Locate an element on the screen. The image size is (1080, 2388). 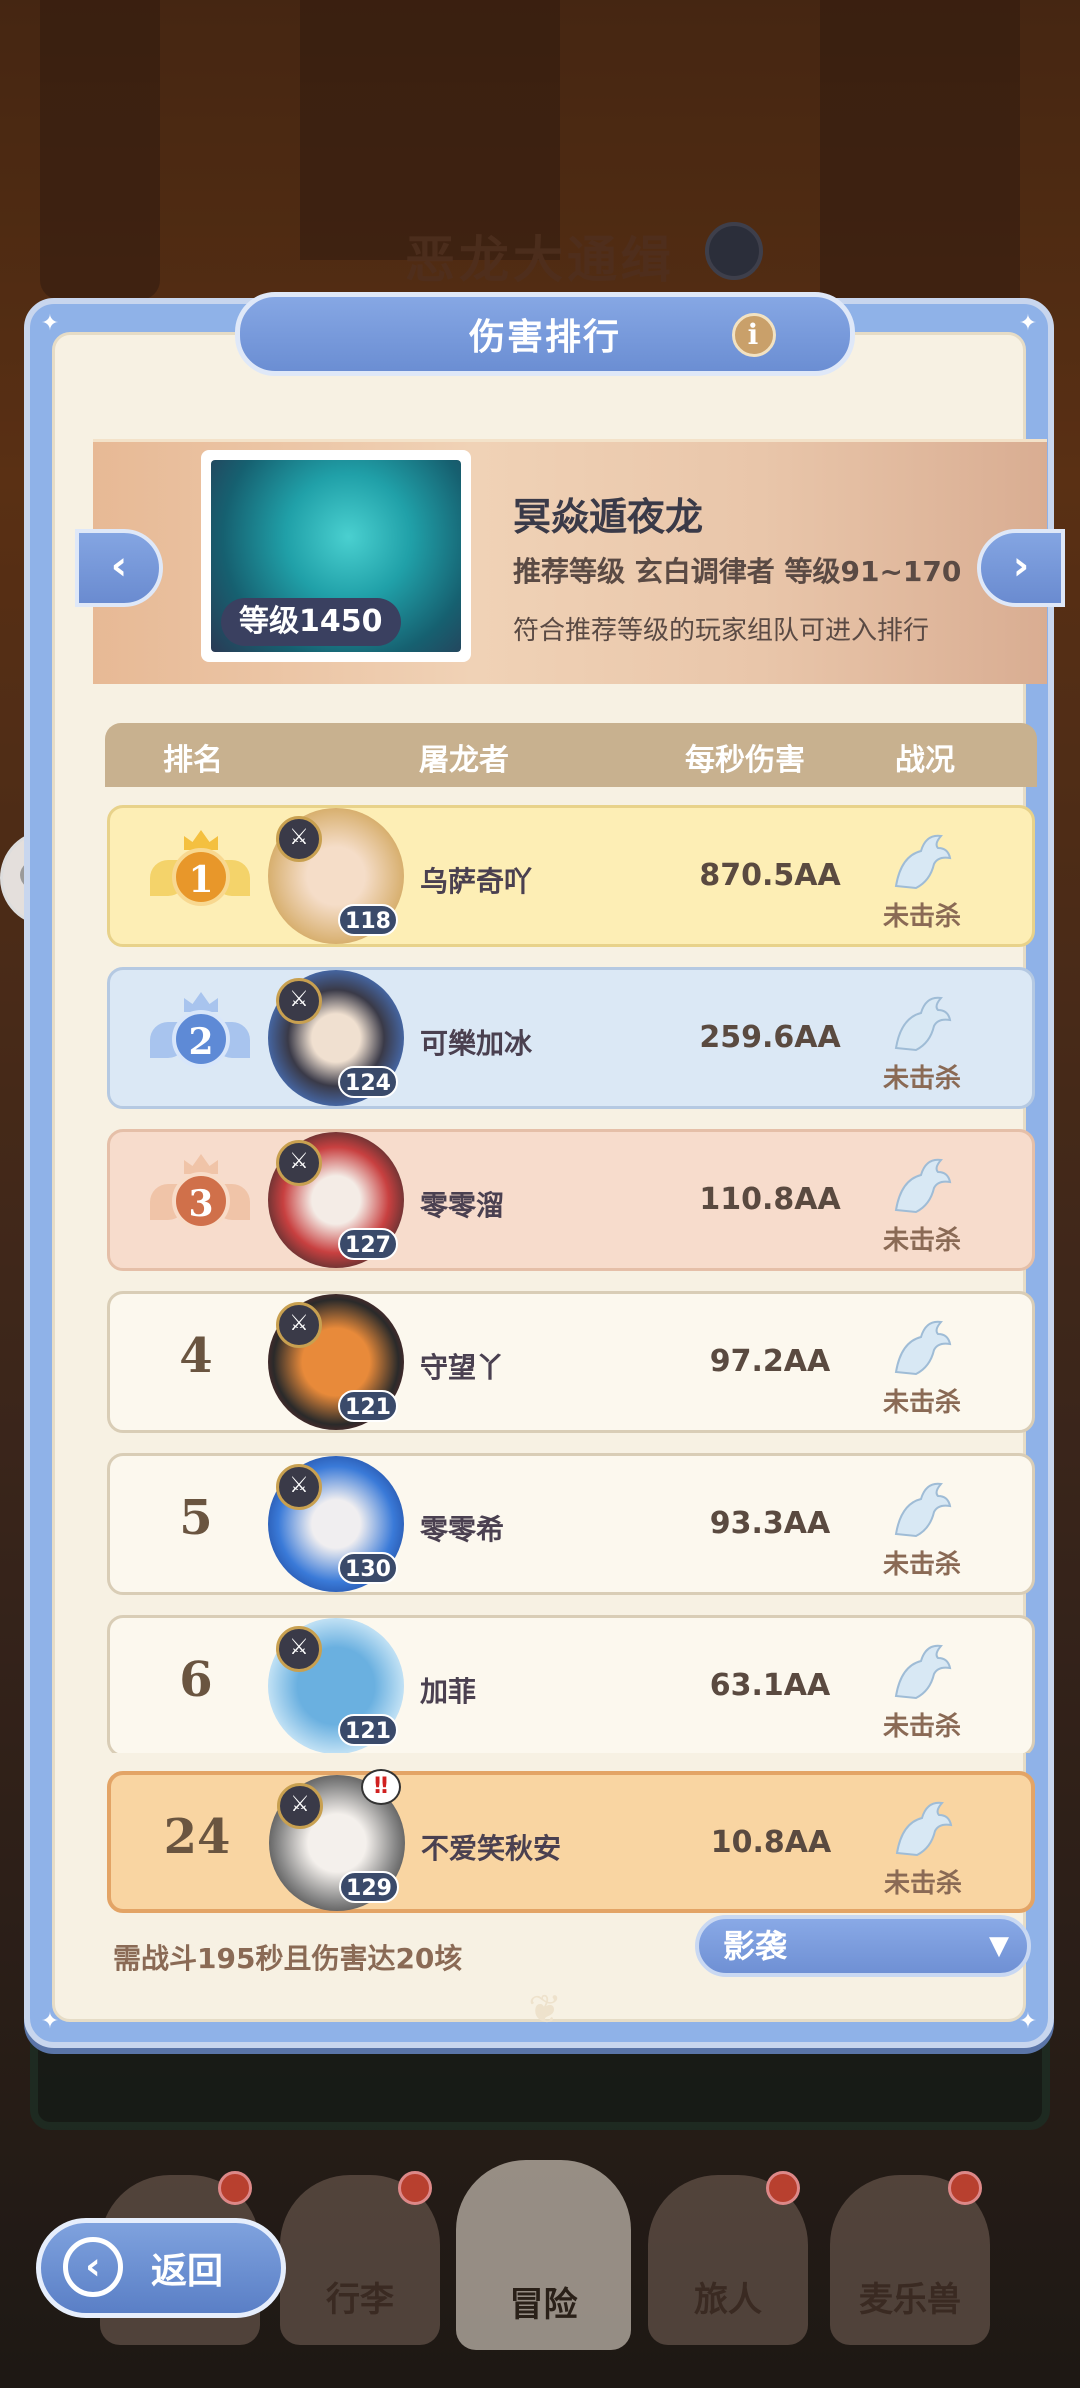
gold-medal-icon: 1 is located at coordinates (200, 878).